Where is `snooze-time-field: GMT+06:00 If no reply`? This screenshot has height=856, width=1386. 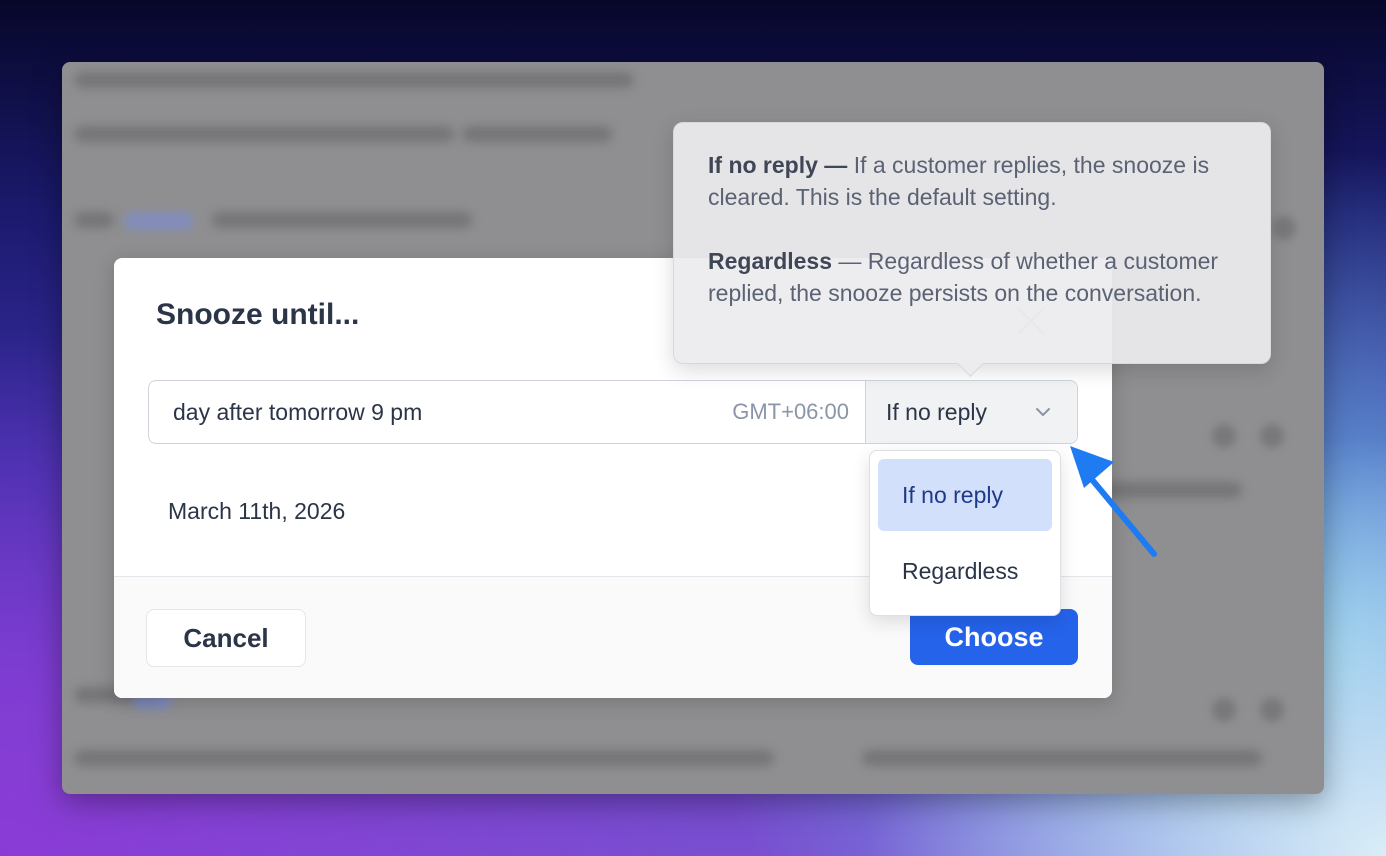 snooze-time-field: GMT+06:00 If no reply is located at coordinates (613, 412).